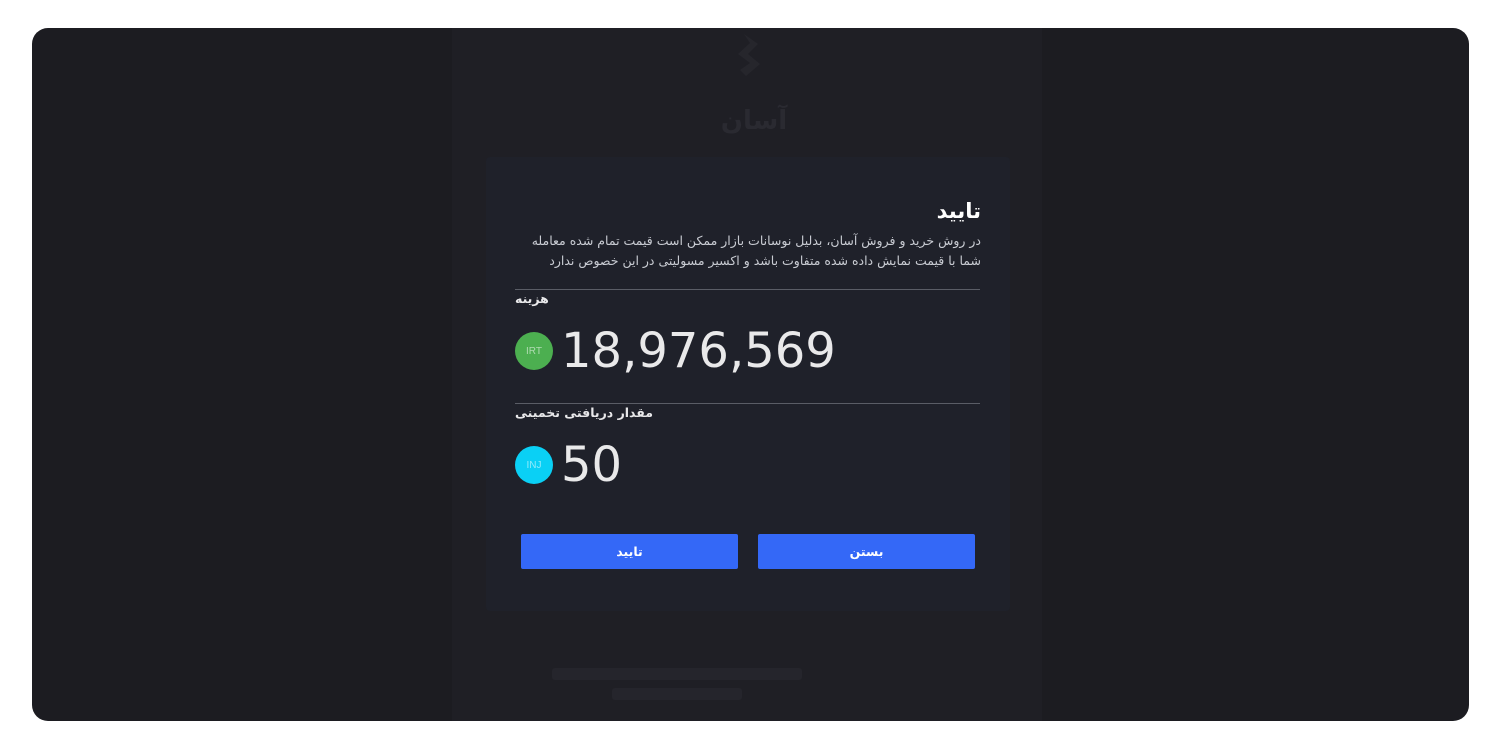 Image resolution: width=1500 pixels, height=750 pixels. What do you see at coordinates (698, 351) in the screenshot?
I see `cost-value: 18,976,569` at bounding box center [698, 351].